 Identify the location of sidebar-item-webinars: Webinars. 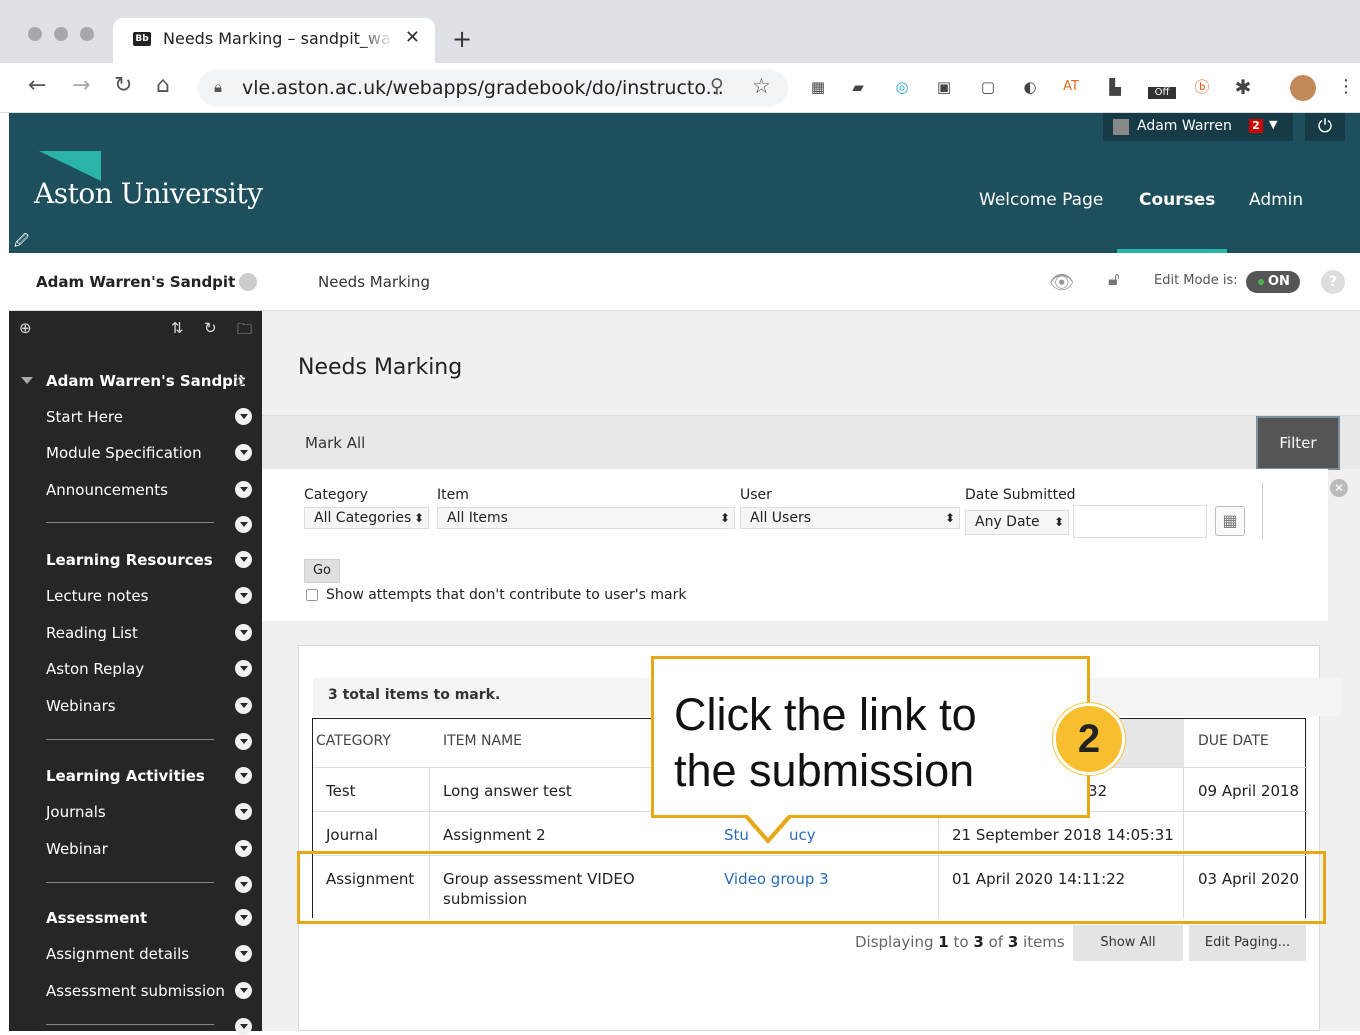
(81, 706).